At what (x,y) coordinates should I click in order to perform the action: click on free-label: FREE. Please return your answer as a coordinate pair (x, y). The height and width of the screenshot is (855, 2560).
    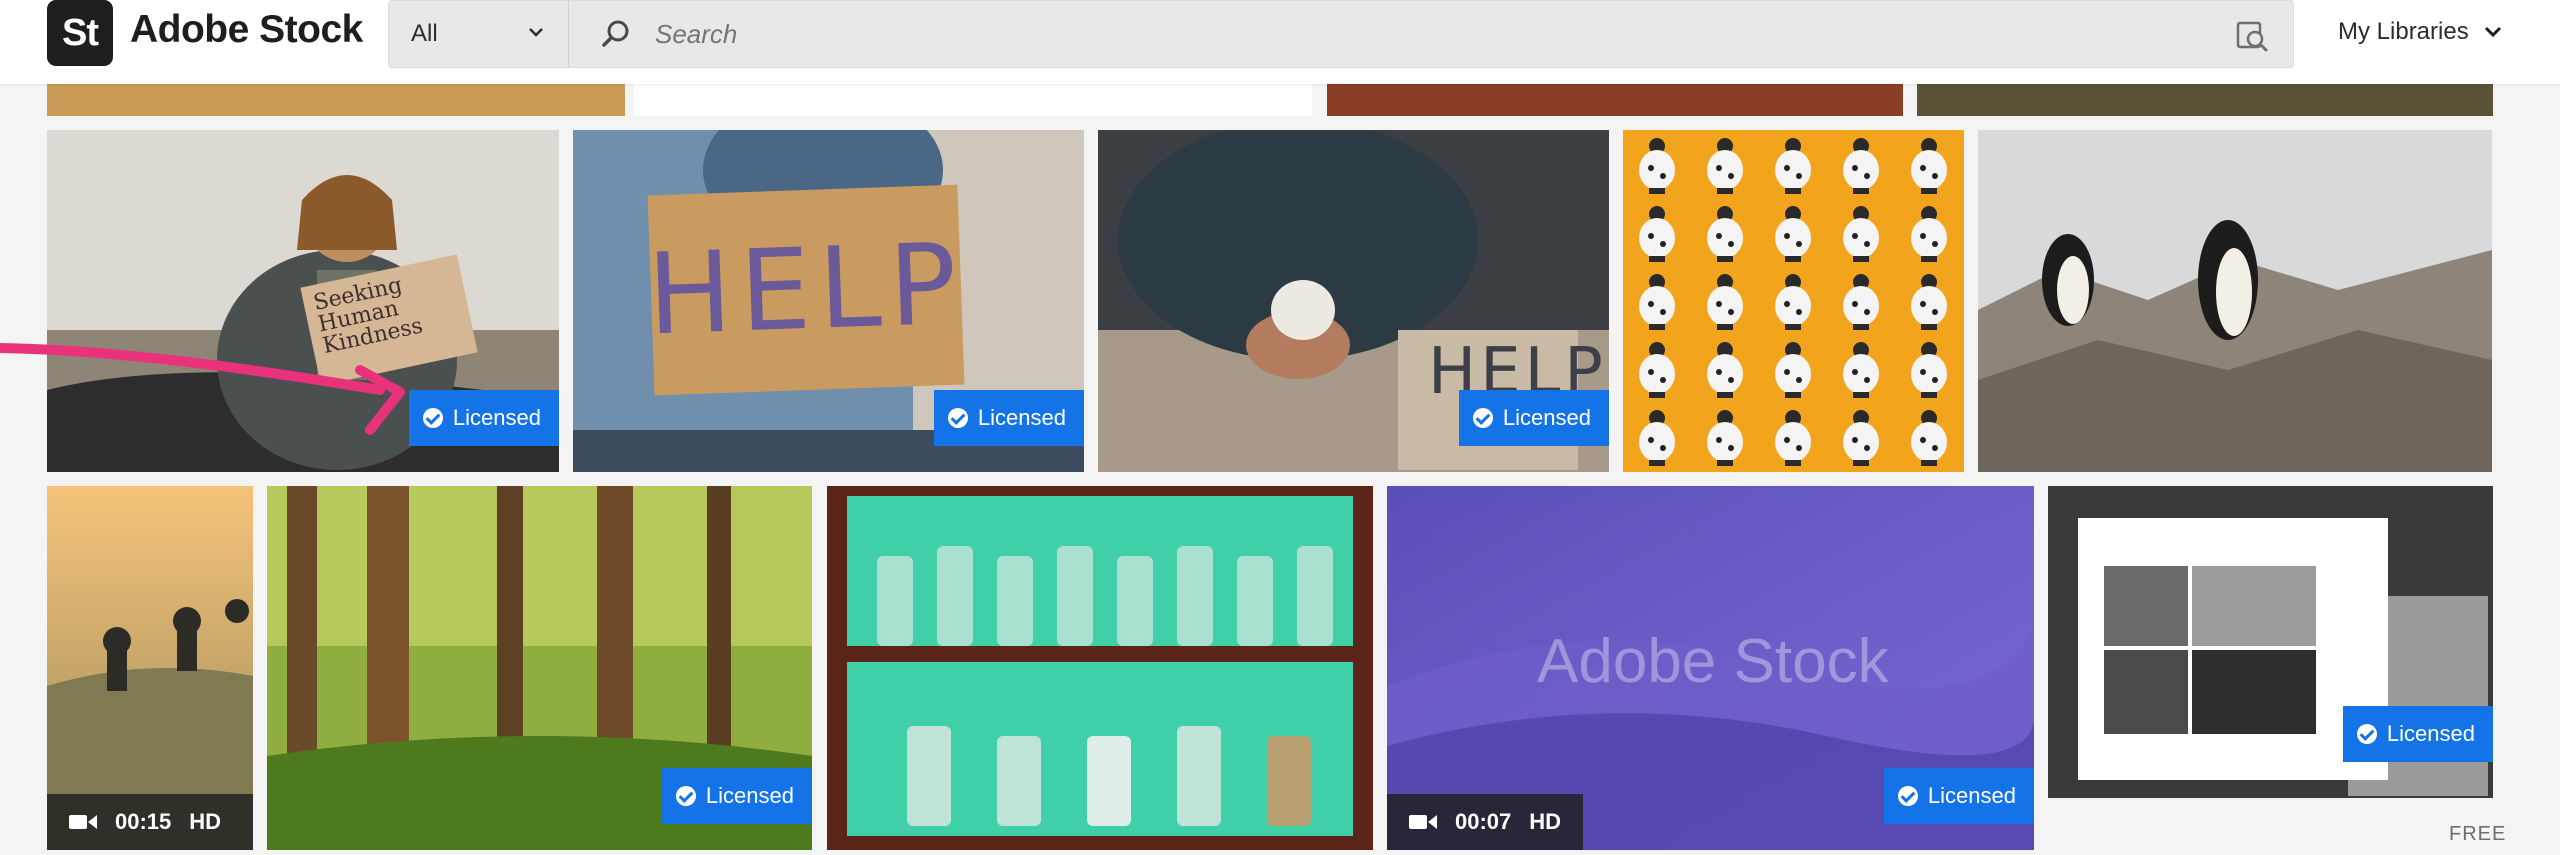
    Looking at the image, I should click on (2478, 834).